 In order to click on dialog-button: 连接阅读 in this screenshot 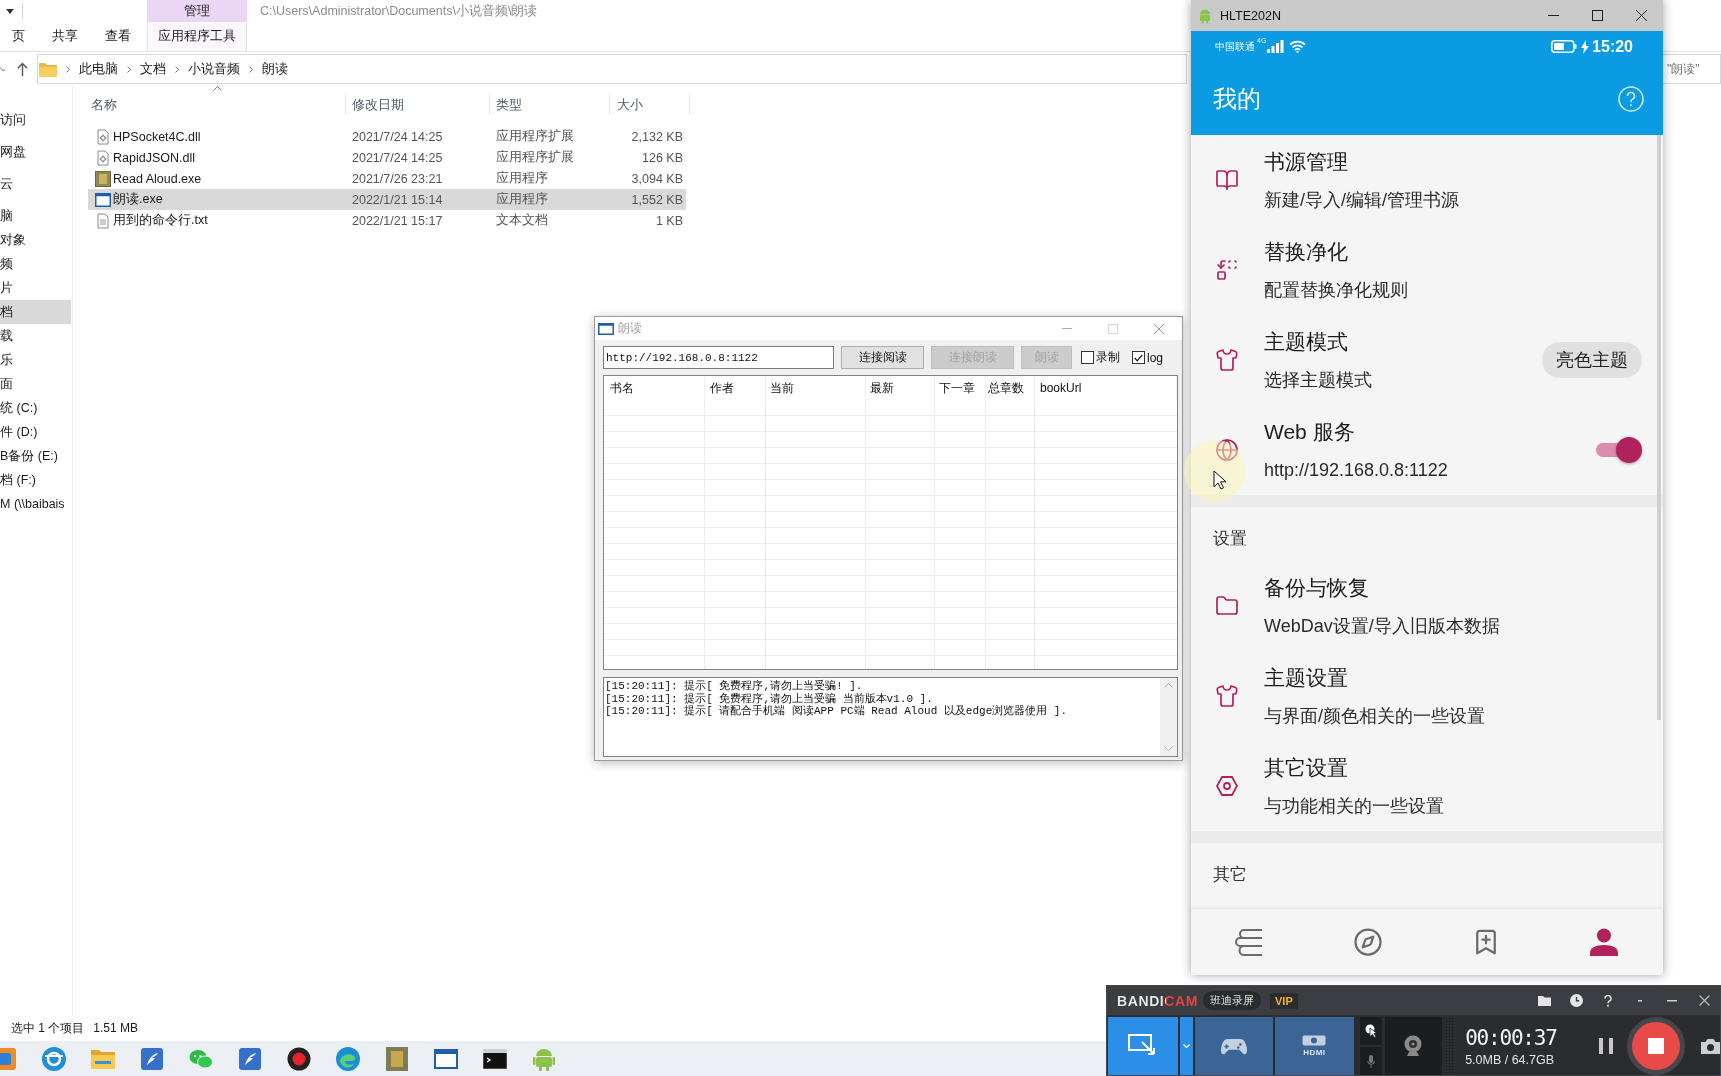, I will do `click(882, 357)`.